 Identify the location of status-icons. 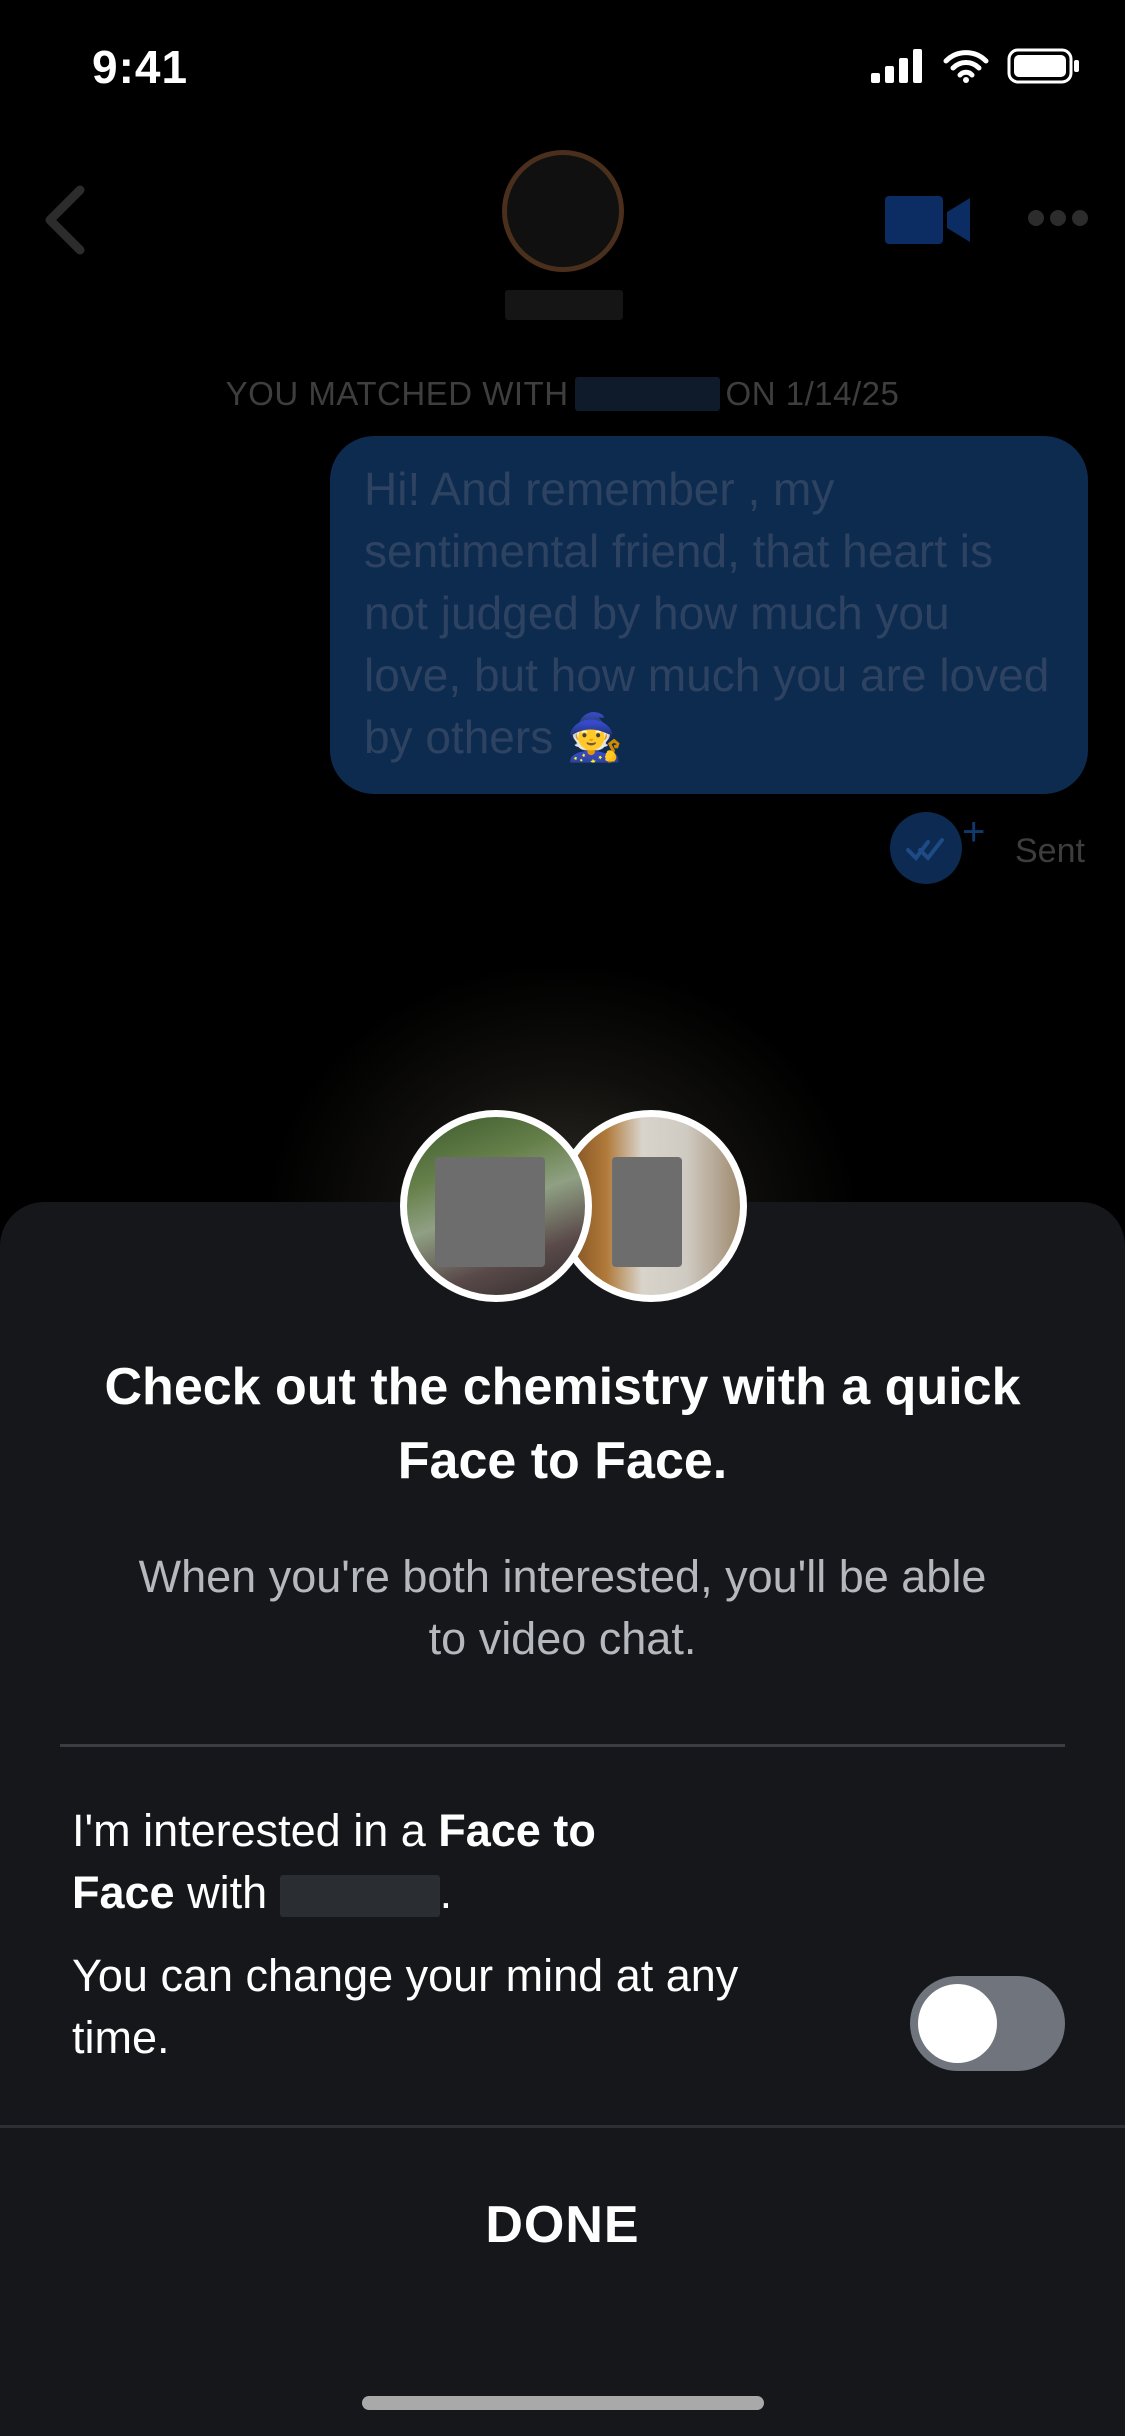
(976, 66).